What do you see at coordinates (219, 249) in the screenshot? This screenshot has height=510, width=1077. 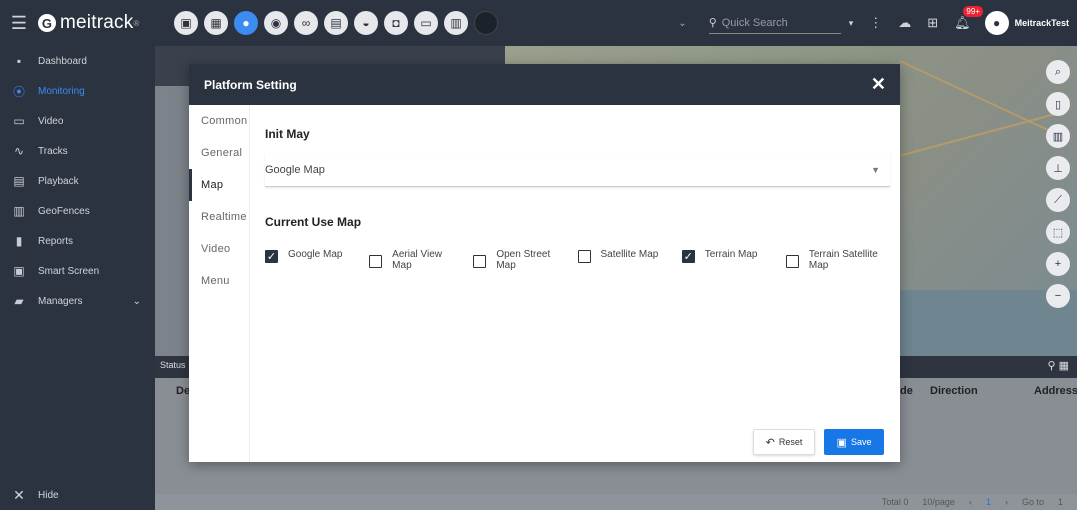 I see `tab-video: Video` at bounding box center [219, 249].